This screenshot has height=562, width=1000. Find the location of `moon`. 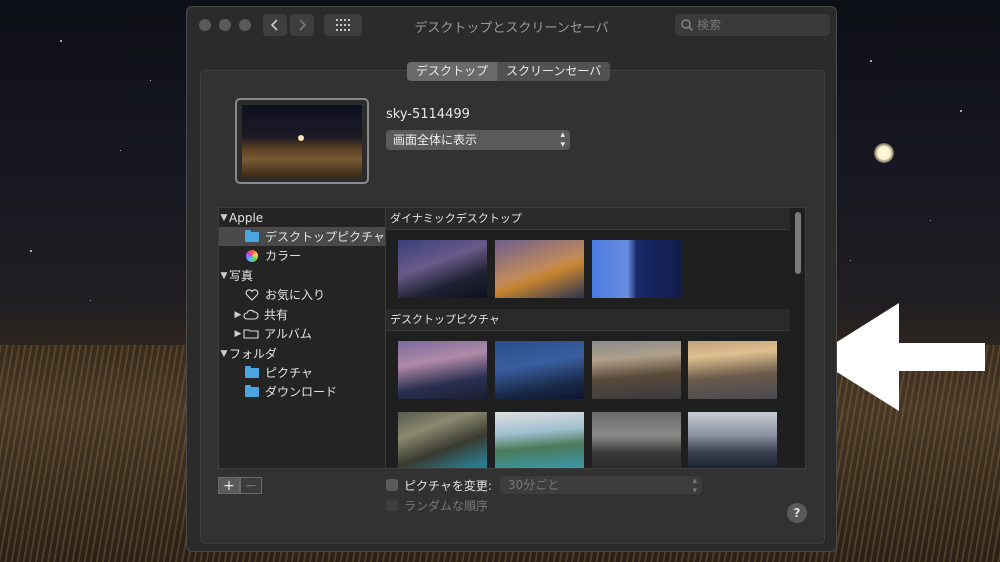

moon is located at coordinates (884, 153).